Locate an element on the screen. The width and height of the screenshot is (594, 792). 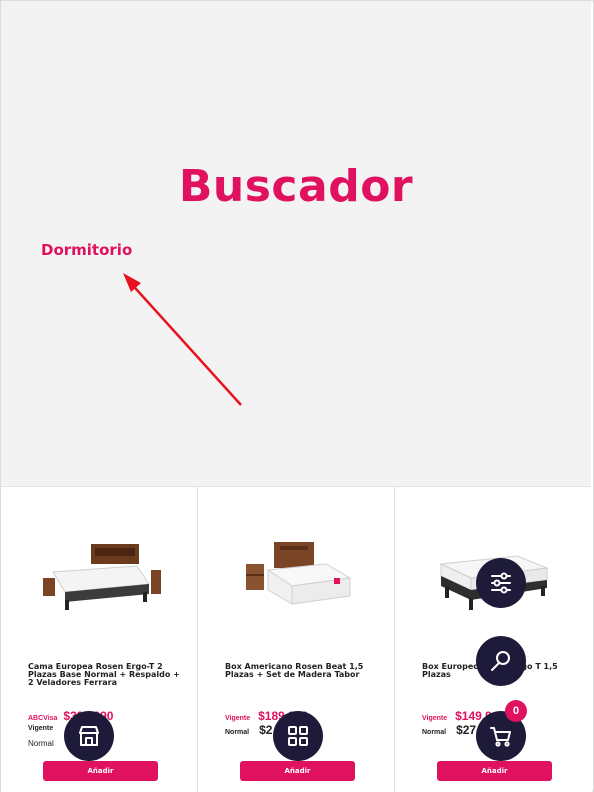
grid-fab-button is located at coordinates (298, 736).